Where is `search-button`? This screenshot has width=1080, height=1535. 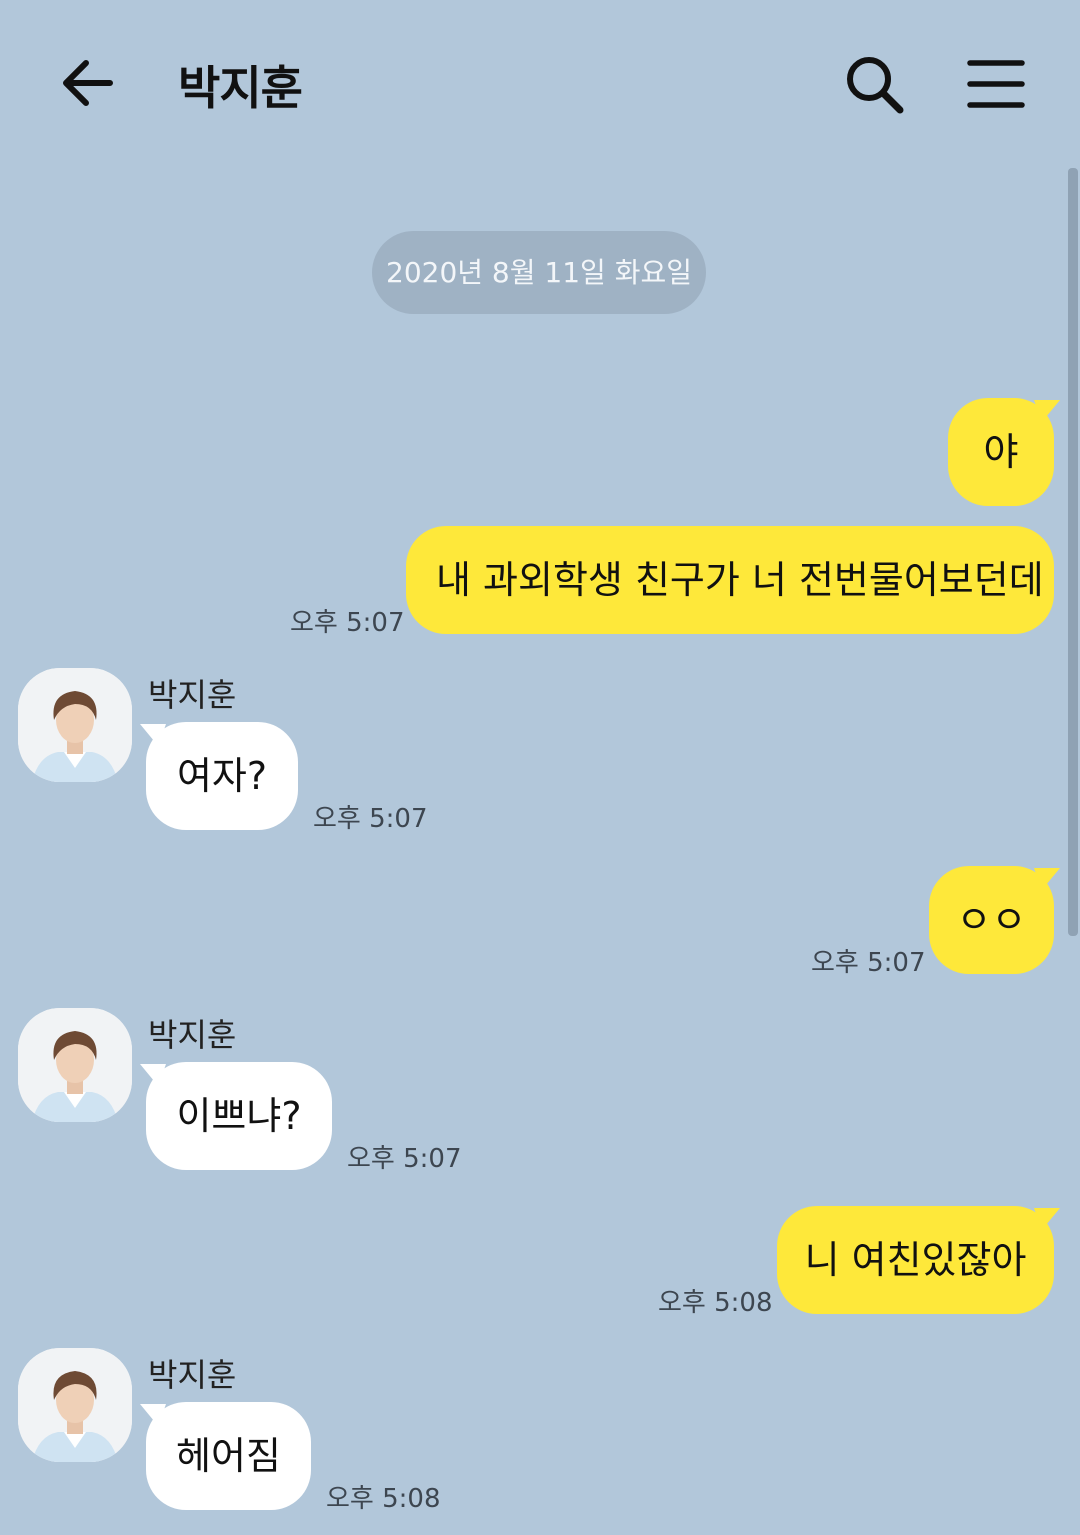 search-button is located at coordinates (875, 85).